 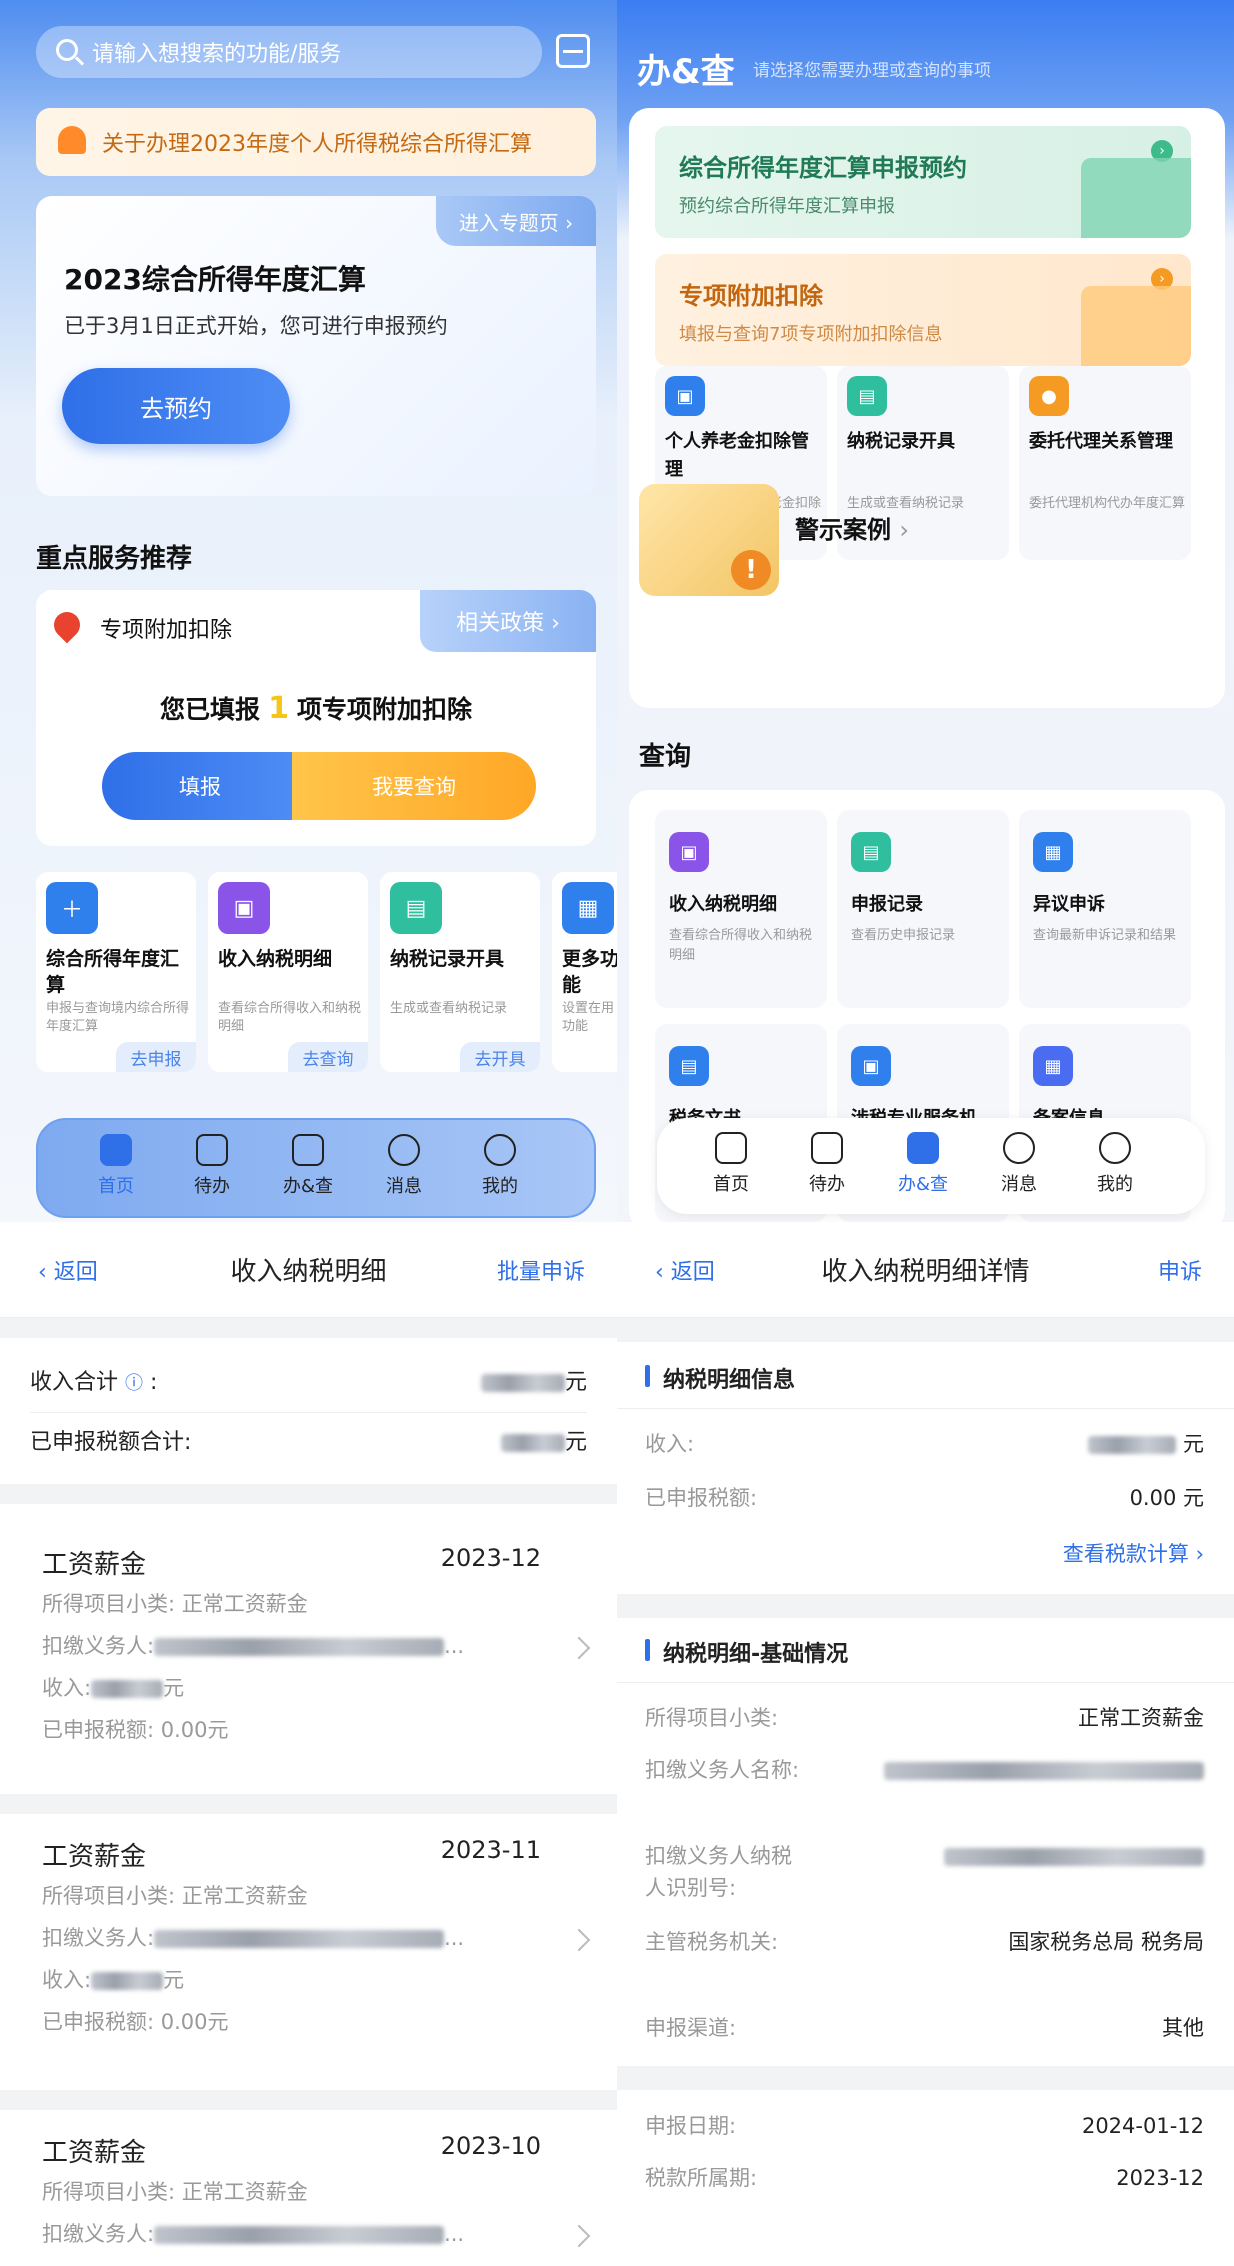 What do you see at coordinates (116, 972) in the screenshot?
I see `card-annual-settlement: ＋ 综合所得年度汇算 申报与查询境内综合所得年度汇算 去申报` at bounding box center [116, 972].